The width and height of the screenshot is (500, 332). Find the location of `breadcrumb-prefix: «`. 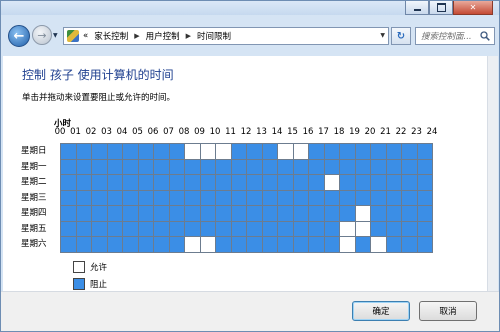

breadcrumb-prefix: « is located at coordinates (85, 36).